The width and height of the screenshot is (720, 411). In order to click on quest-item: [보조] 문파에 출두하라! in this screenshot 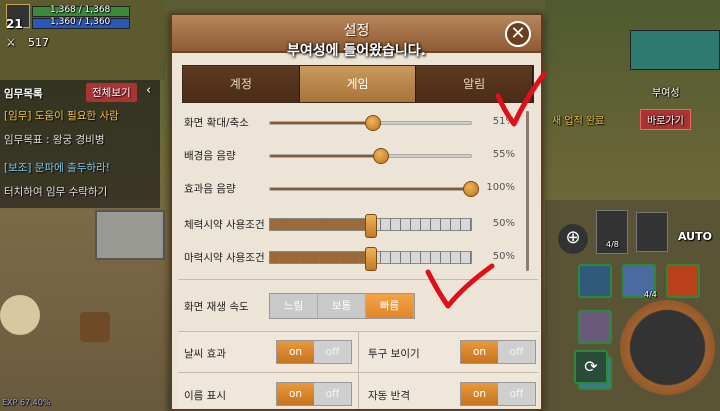, I will do `click(57, 167)`.